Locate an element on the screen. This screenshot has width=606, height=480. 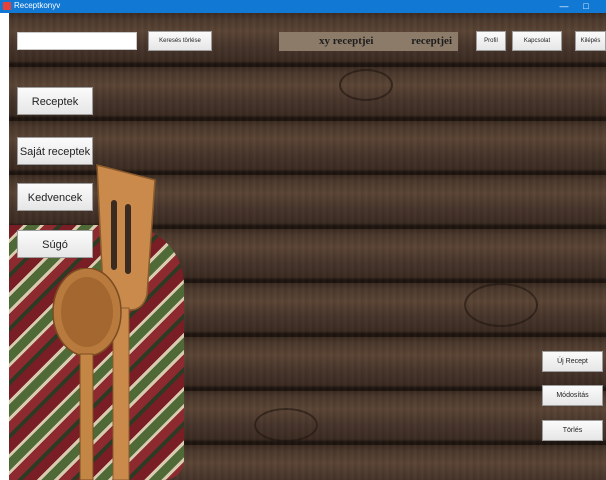
profile-button: Profil is located at coordinates (491, 41).